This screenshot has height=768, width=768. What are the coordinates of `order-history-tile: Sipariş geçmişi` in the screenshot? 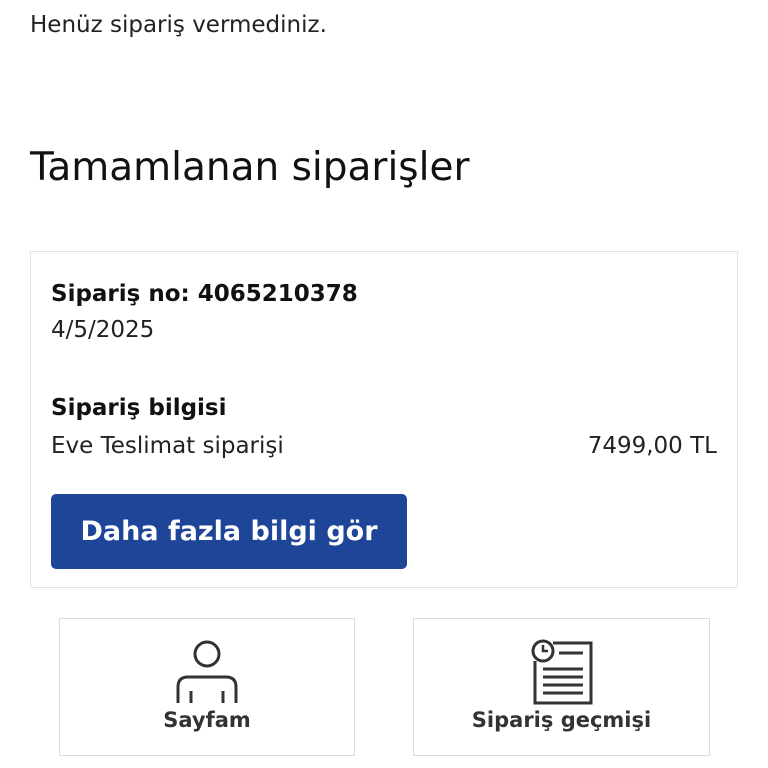 It's located at (561, 687).